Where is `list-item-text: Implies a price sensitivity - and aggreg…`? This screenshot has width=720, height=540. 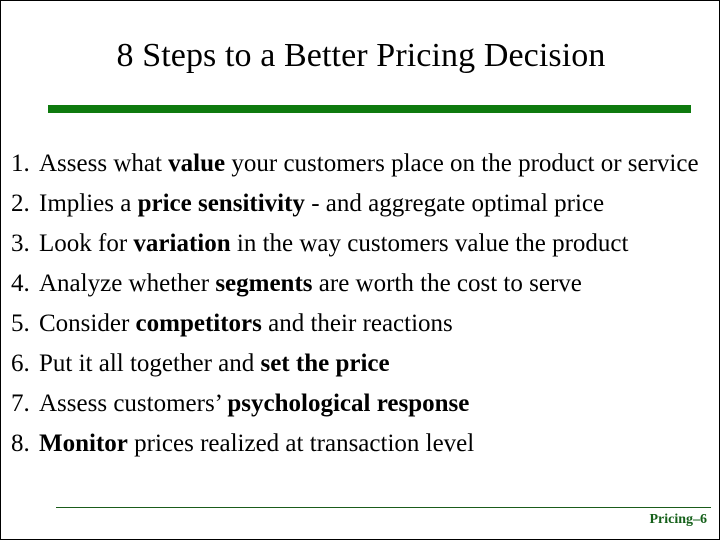
list-item-text: Implies a price sensitivity - and aggreg… is located at coordinates (321, 203).